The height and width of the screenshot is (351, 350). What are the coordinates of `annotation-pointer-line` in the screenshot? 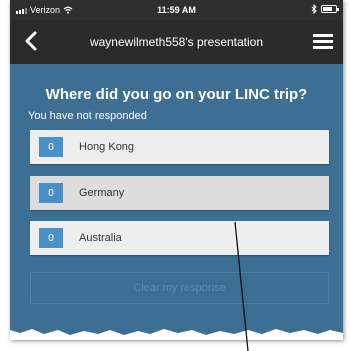 It's located at (241, 286).